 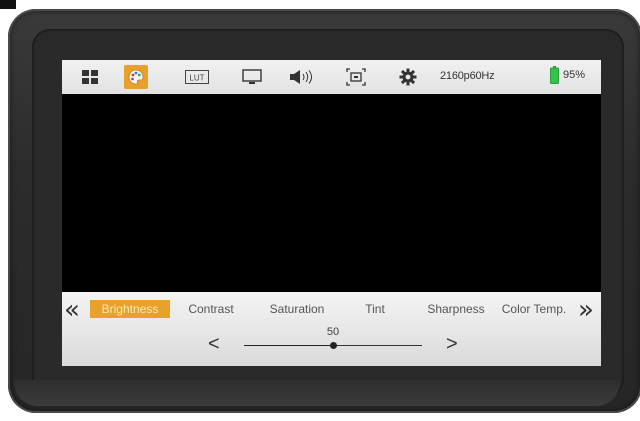 What do you see at coordinates (297, 309) in the screenshot?
I see `param-saturation: Saturation` at bounding box center [297, 309].